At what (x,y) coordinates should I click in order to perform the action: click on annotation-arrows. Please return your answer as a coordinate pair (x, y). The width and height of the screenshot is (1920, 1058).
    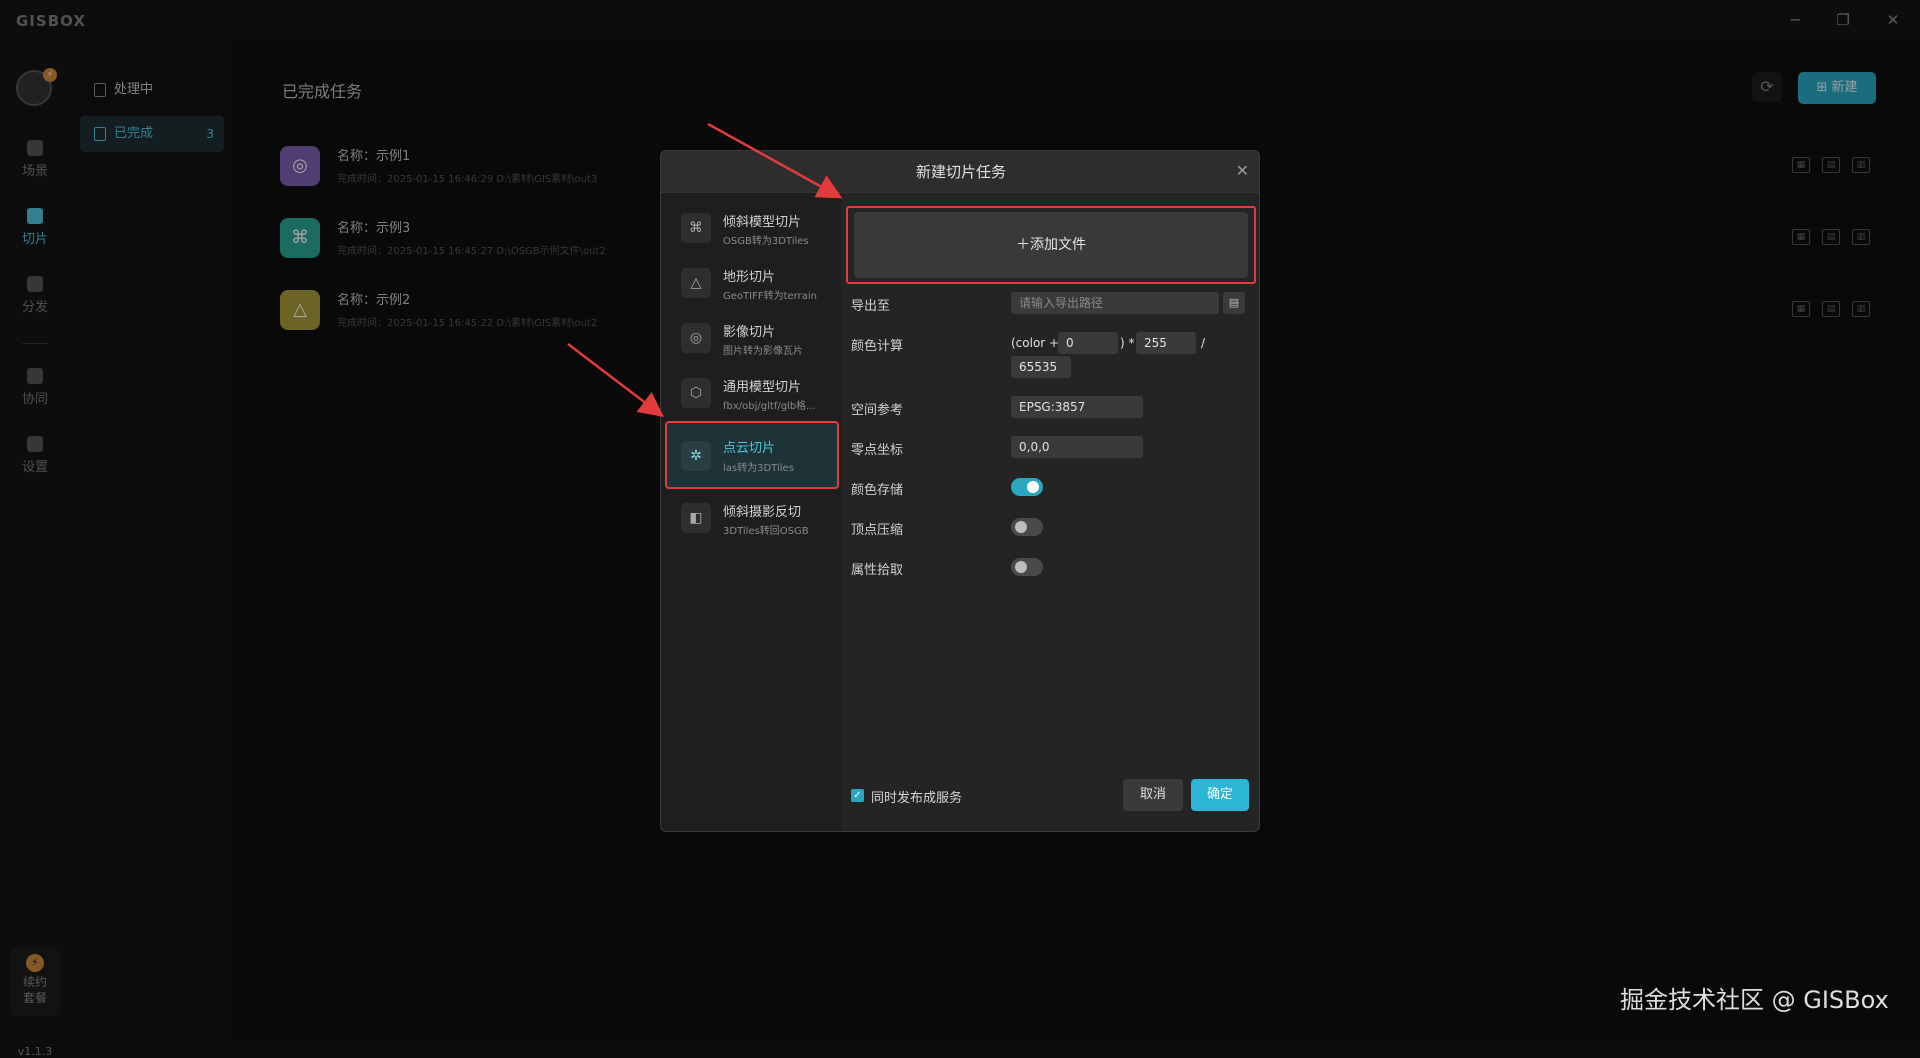
    Looking at the image, I should click on (705, 270).